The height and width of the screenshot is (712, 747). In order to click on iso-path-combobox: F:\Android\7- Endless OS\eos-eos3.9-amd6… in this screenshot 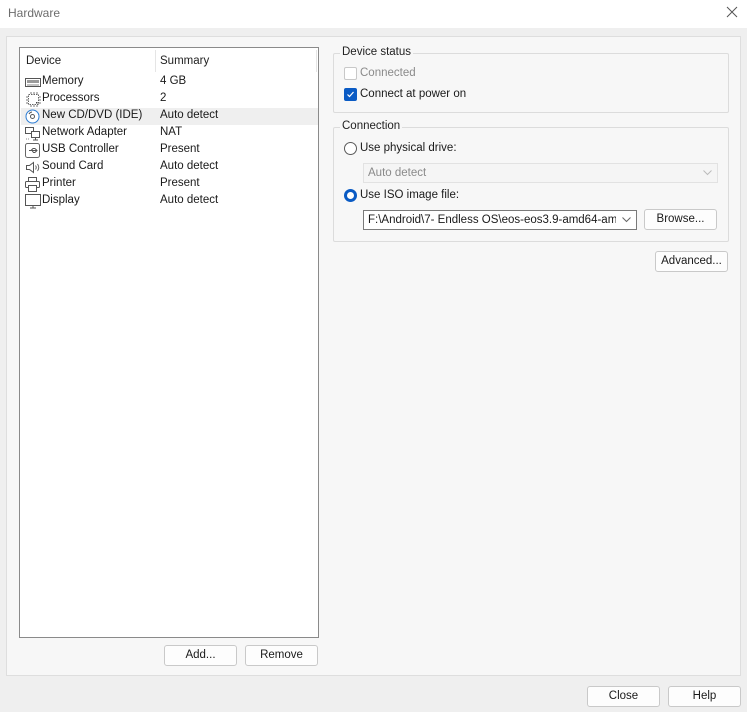, I will do `click(500, 220)`.